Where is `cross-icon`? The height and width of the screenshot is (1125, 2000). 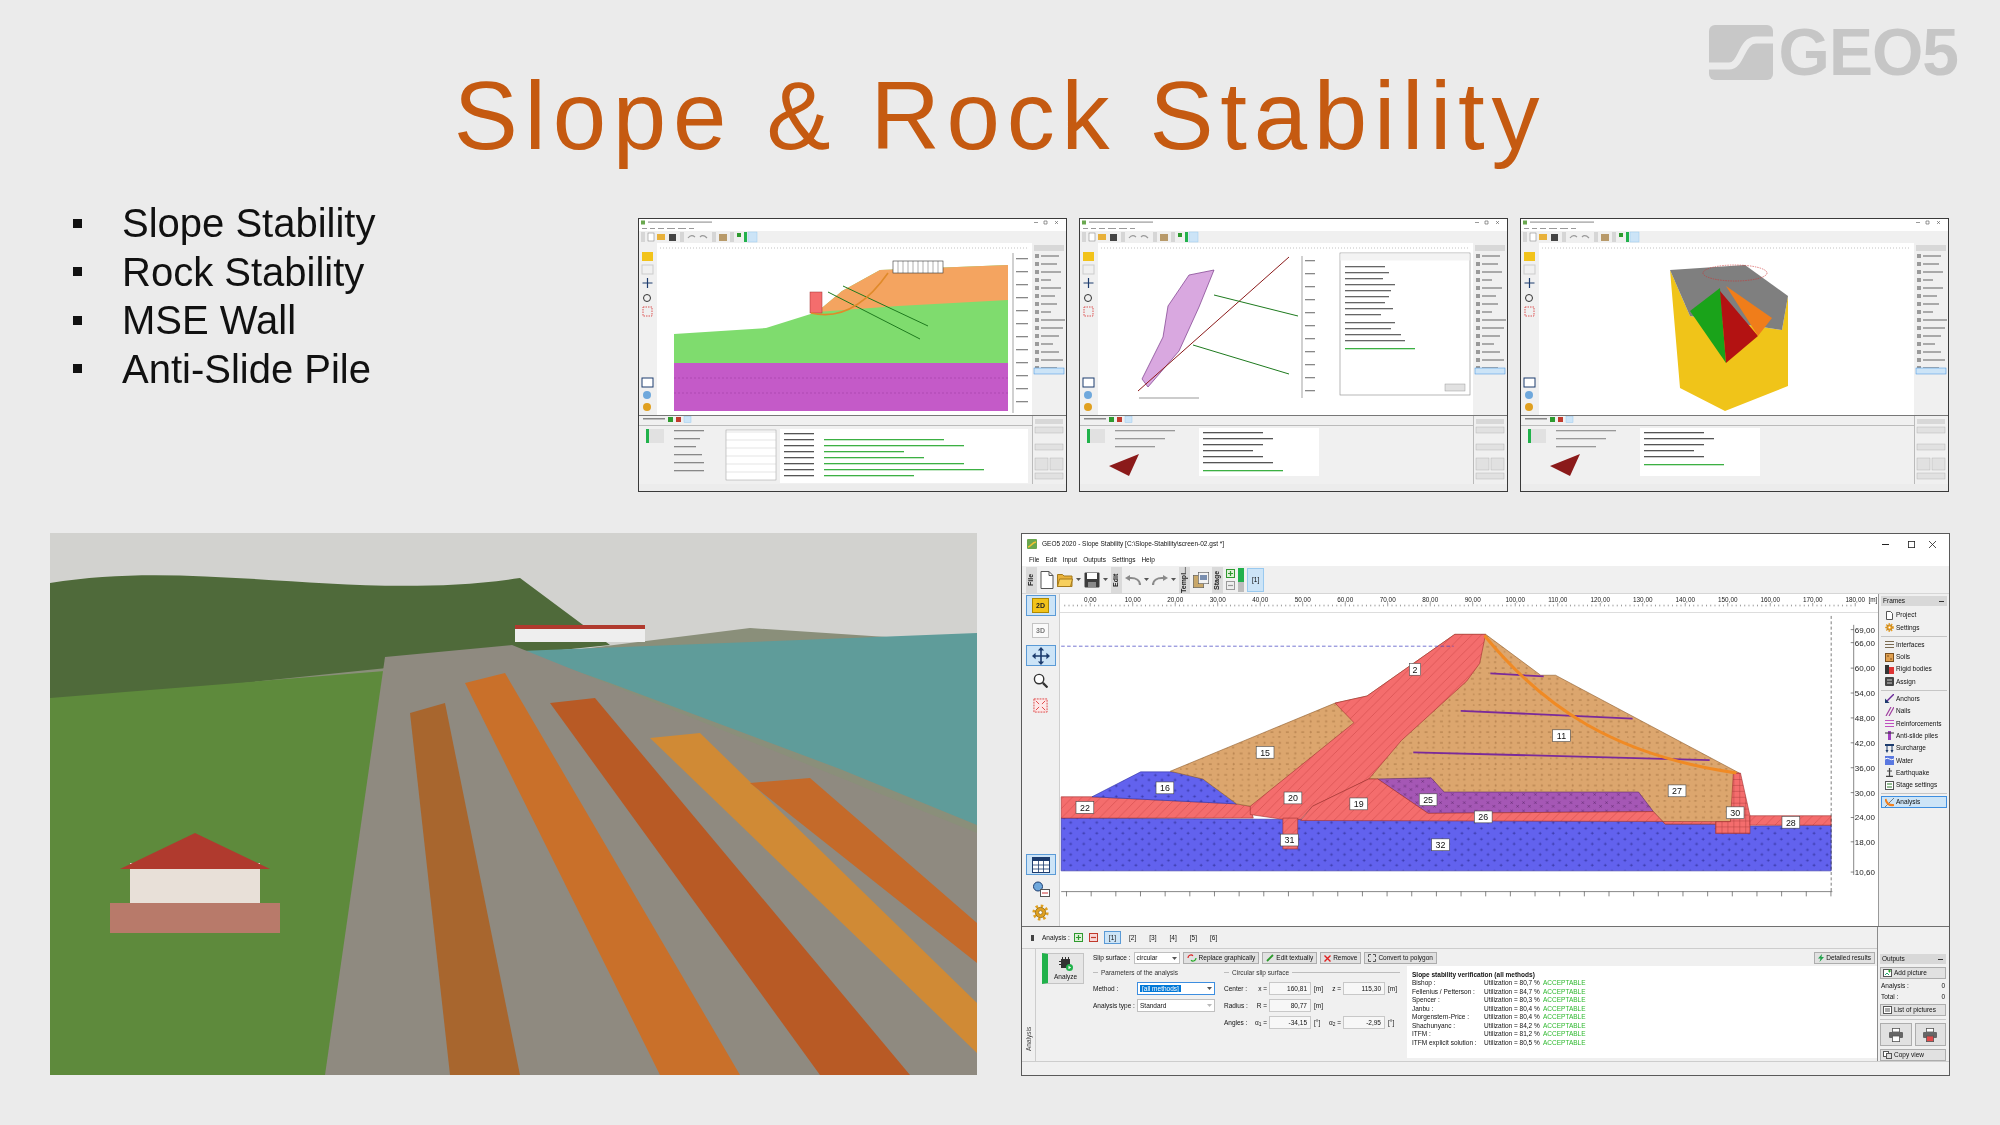
cross-icon is located at coordinates (1328, 958).